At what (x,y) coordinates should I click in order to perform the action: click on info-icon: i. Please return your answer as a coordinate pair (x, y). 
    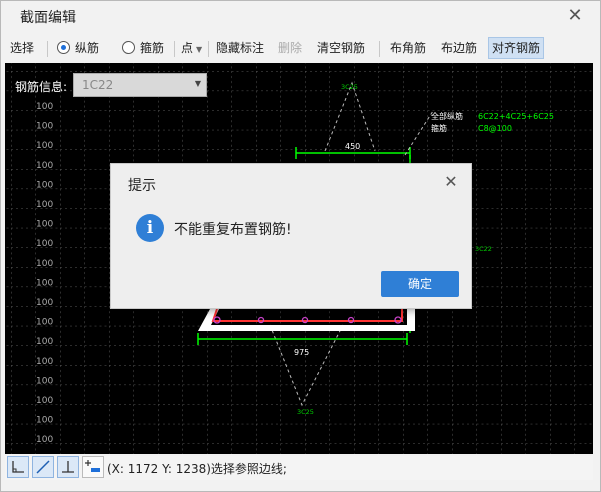
    Looking at the image, I should click on (150, 228).